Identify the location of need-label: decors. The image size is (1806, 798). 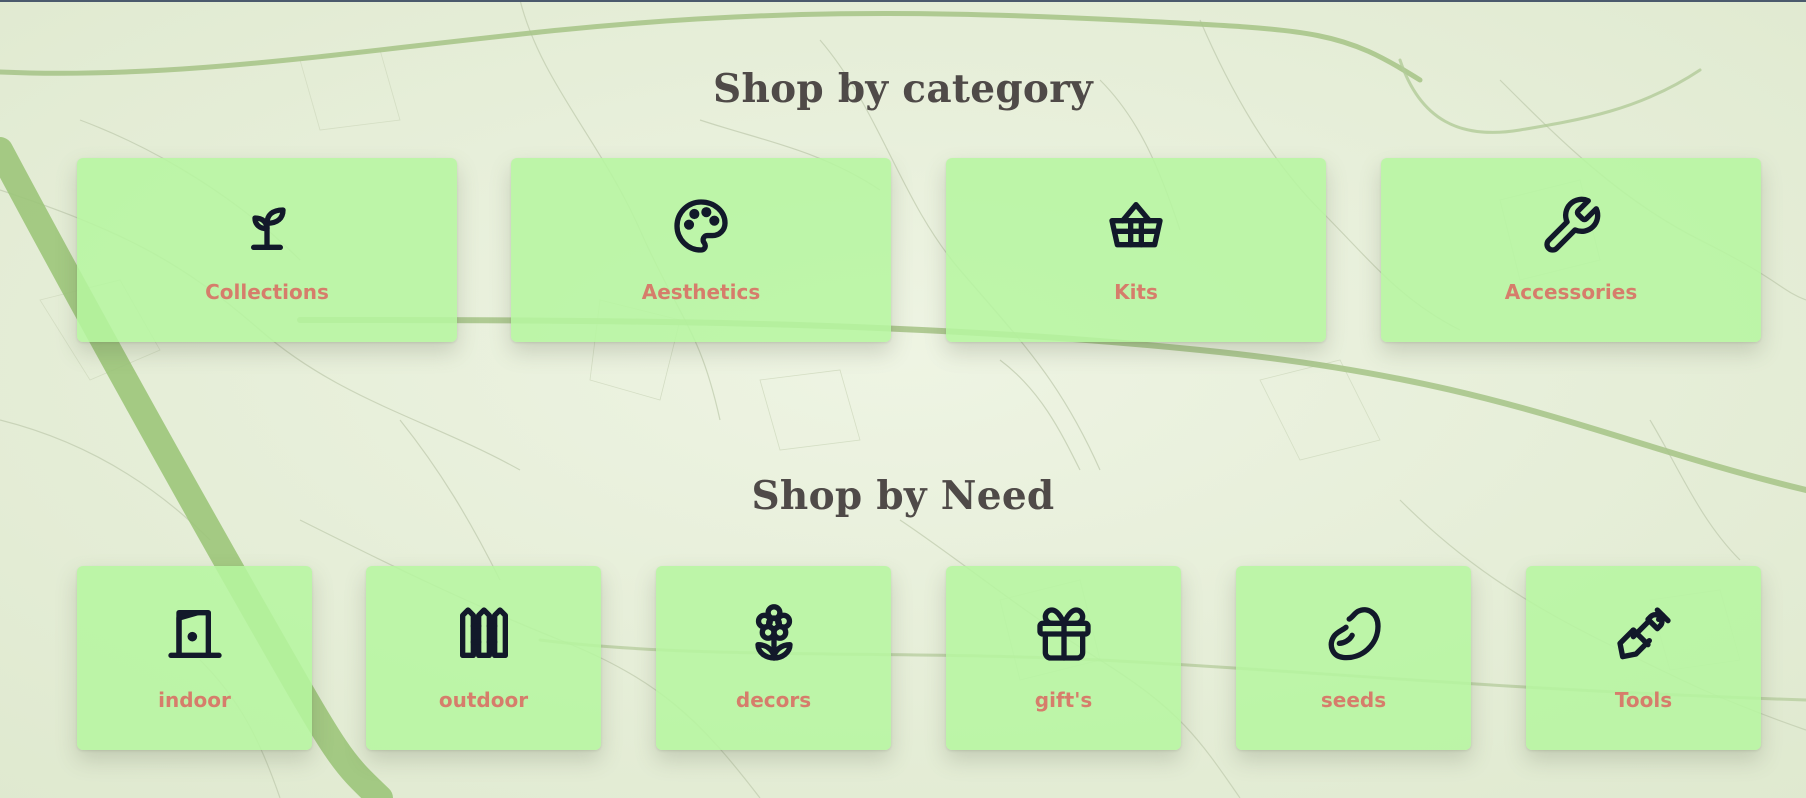
(773, 700).